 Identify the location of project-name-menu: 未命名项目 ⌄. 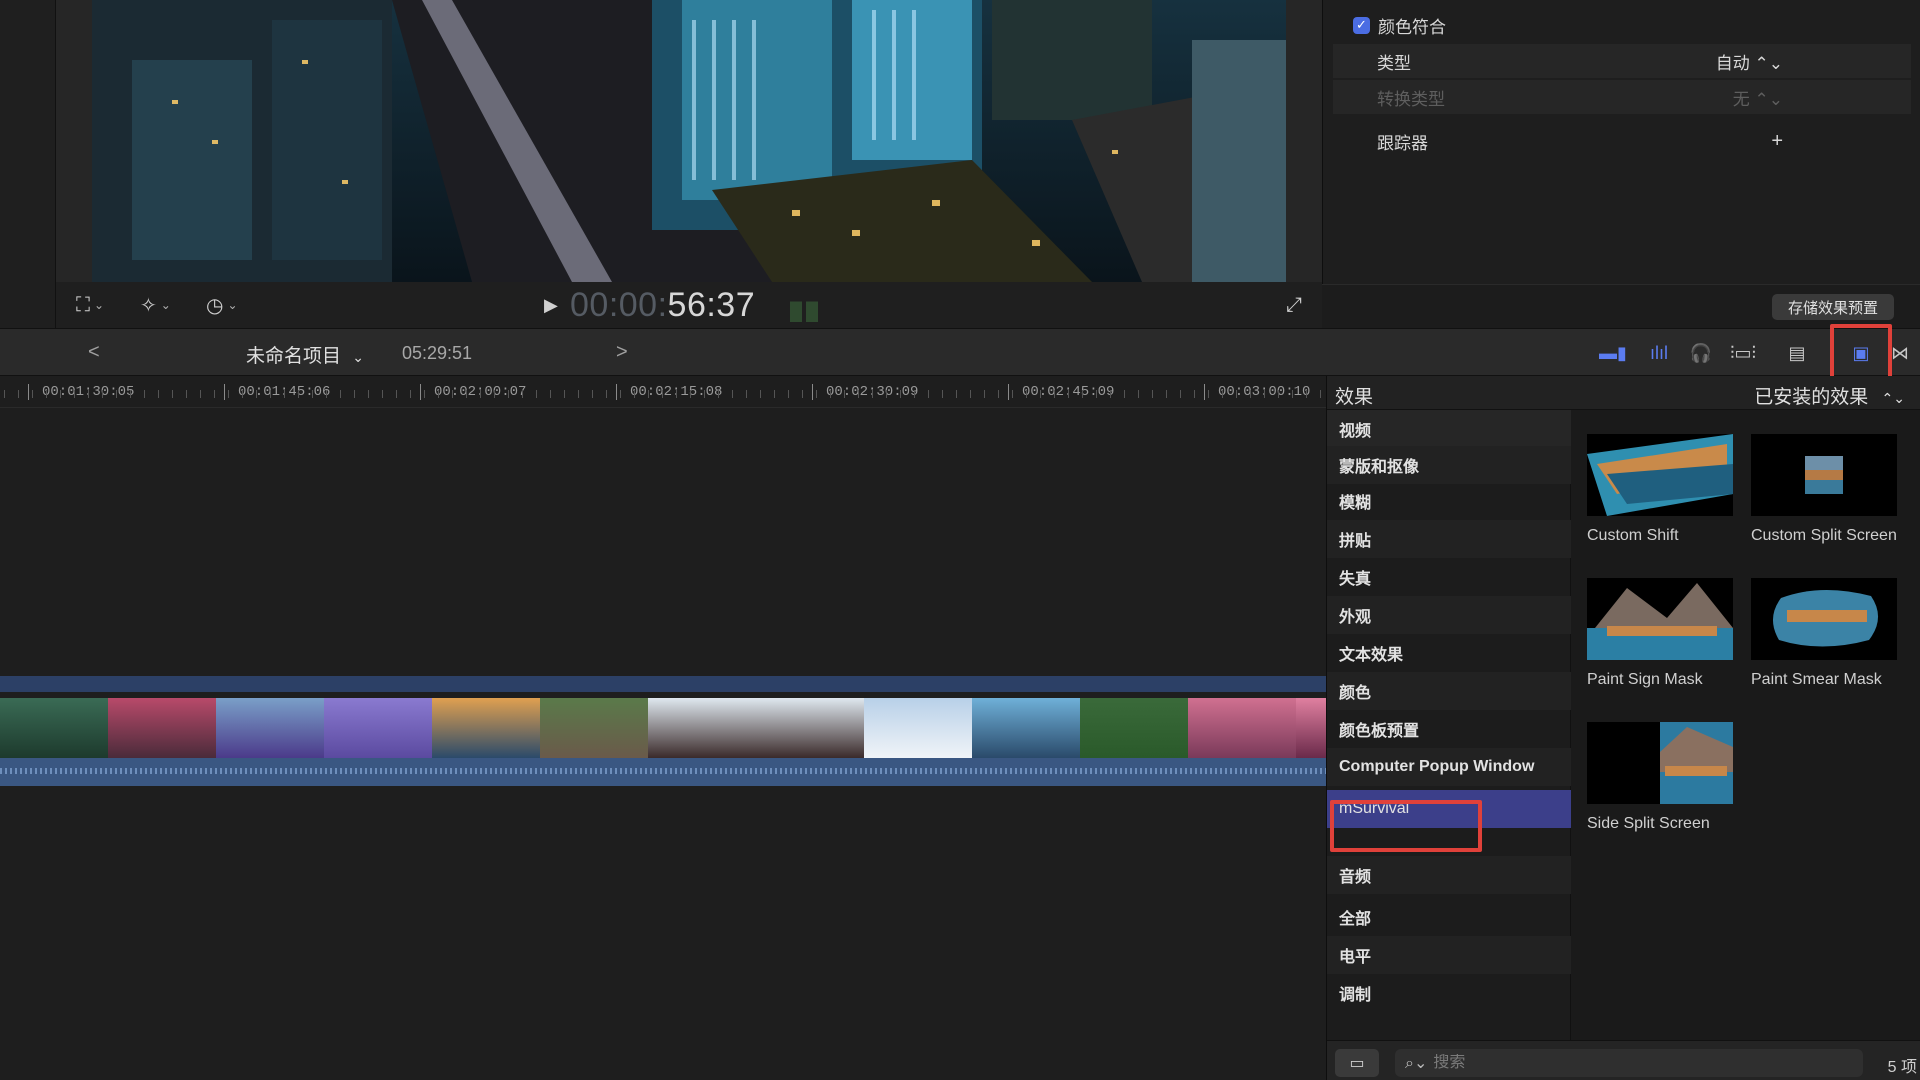
(305, 354).